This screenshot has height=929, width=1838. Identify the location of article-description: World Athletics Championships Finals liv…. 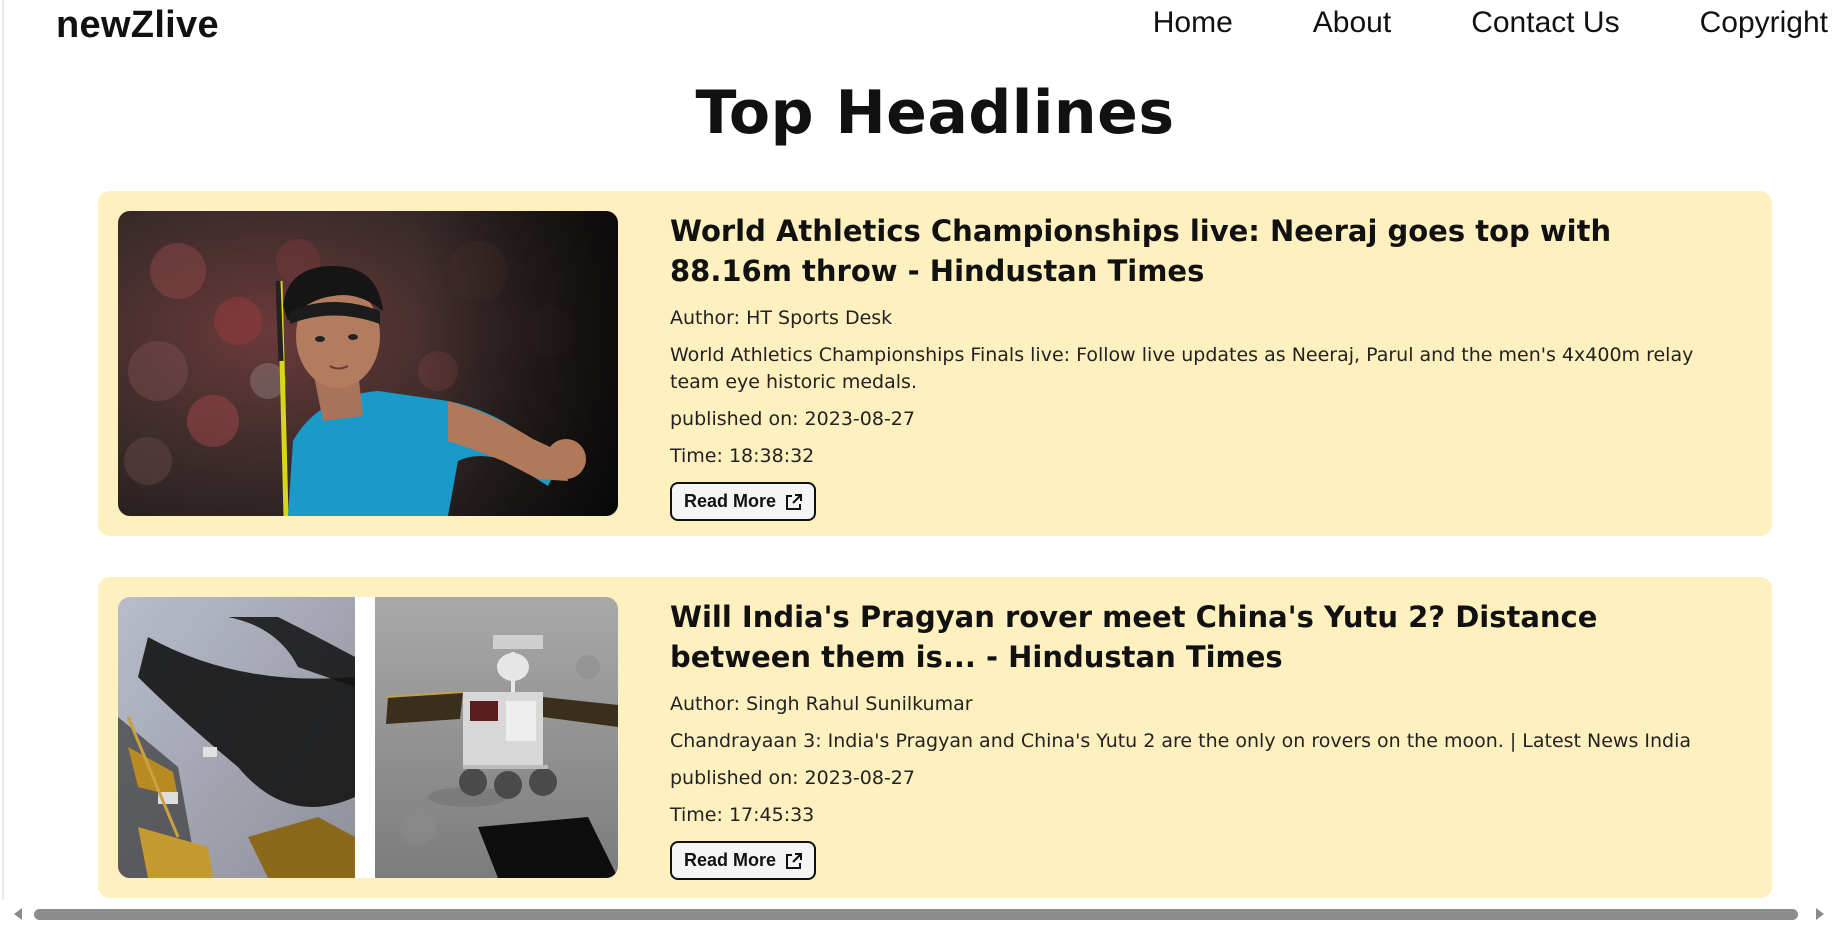
(1182, 368).